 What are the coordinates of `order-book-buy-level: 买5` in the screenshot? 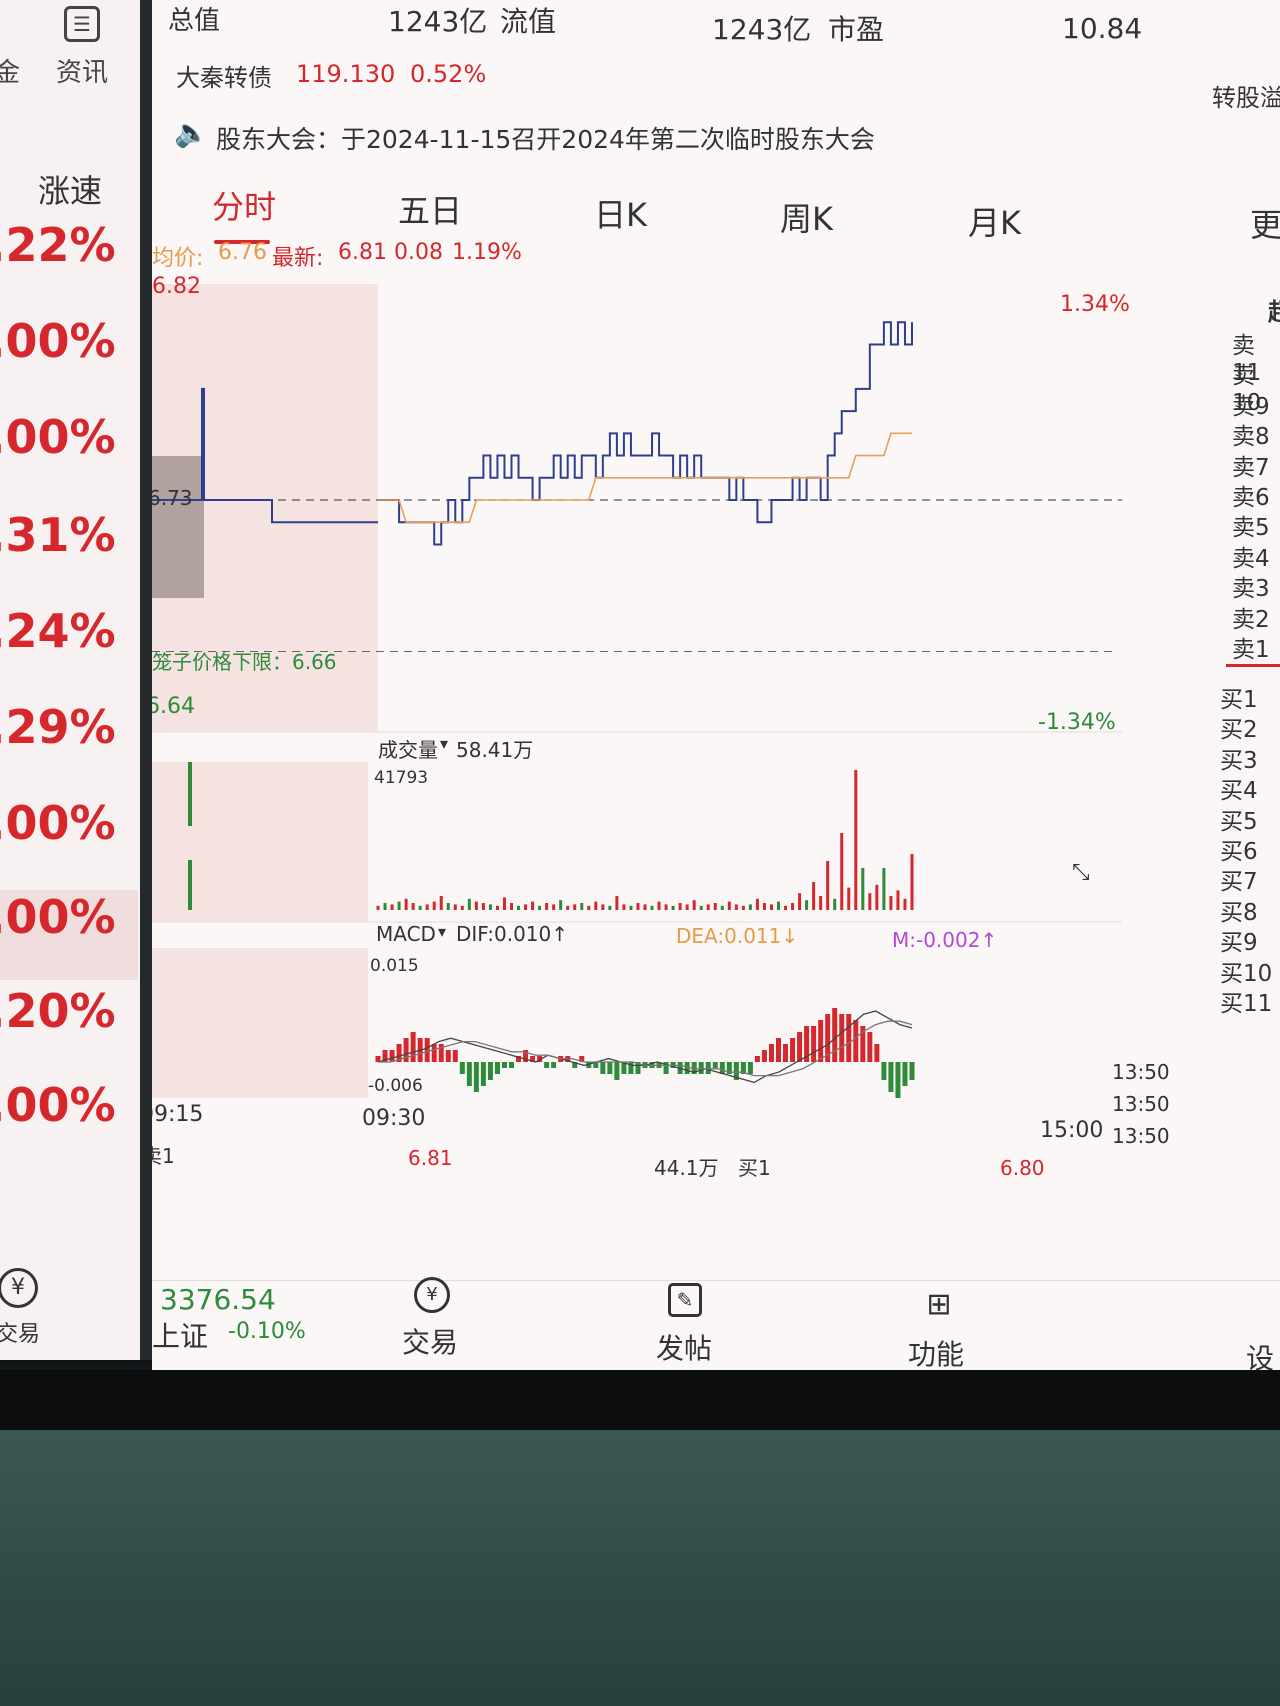 It's located at (1239, 819).